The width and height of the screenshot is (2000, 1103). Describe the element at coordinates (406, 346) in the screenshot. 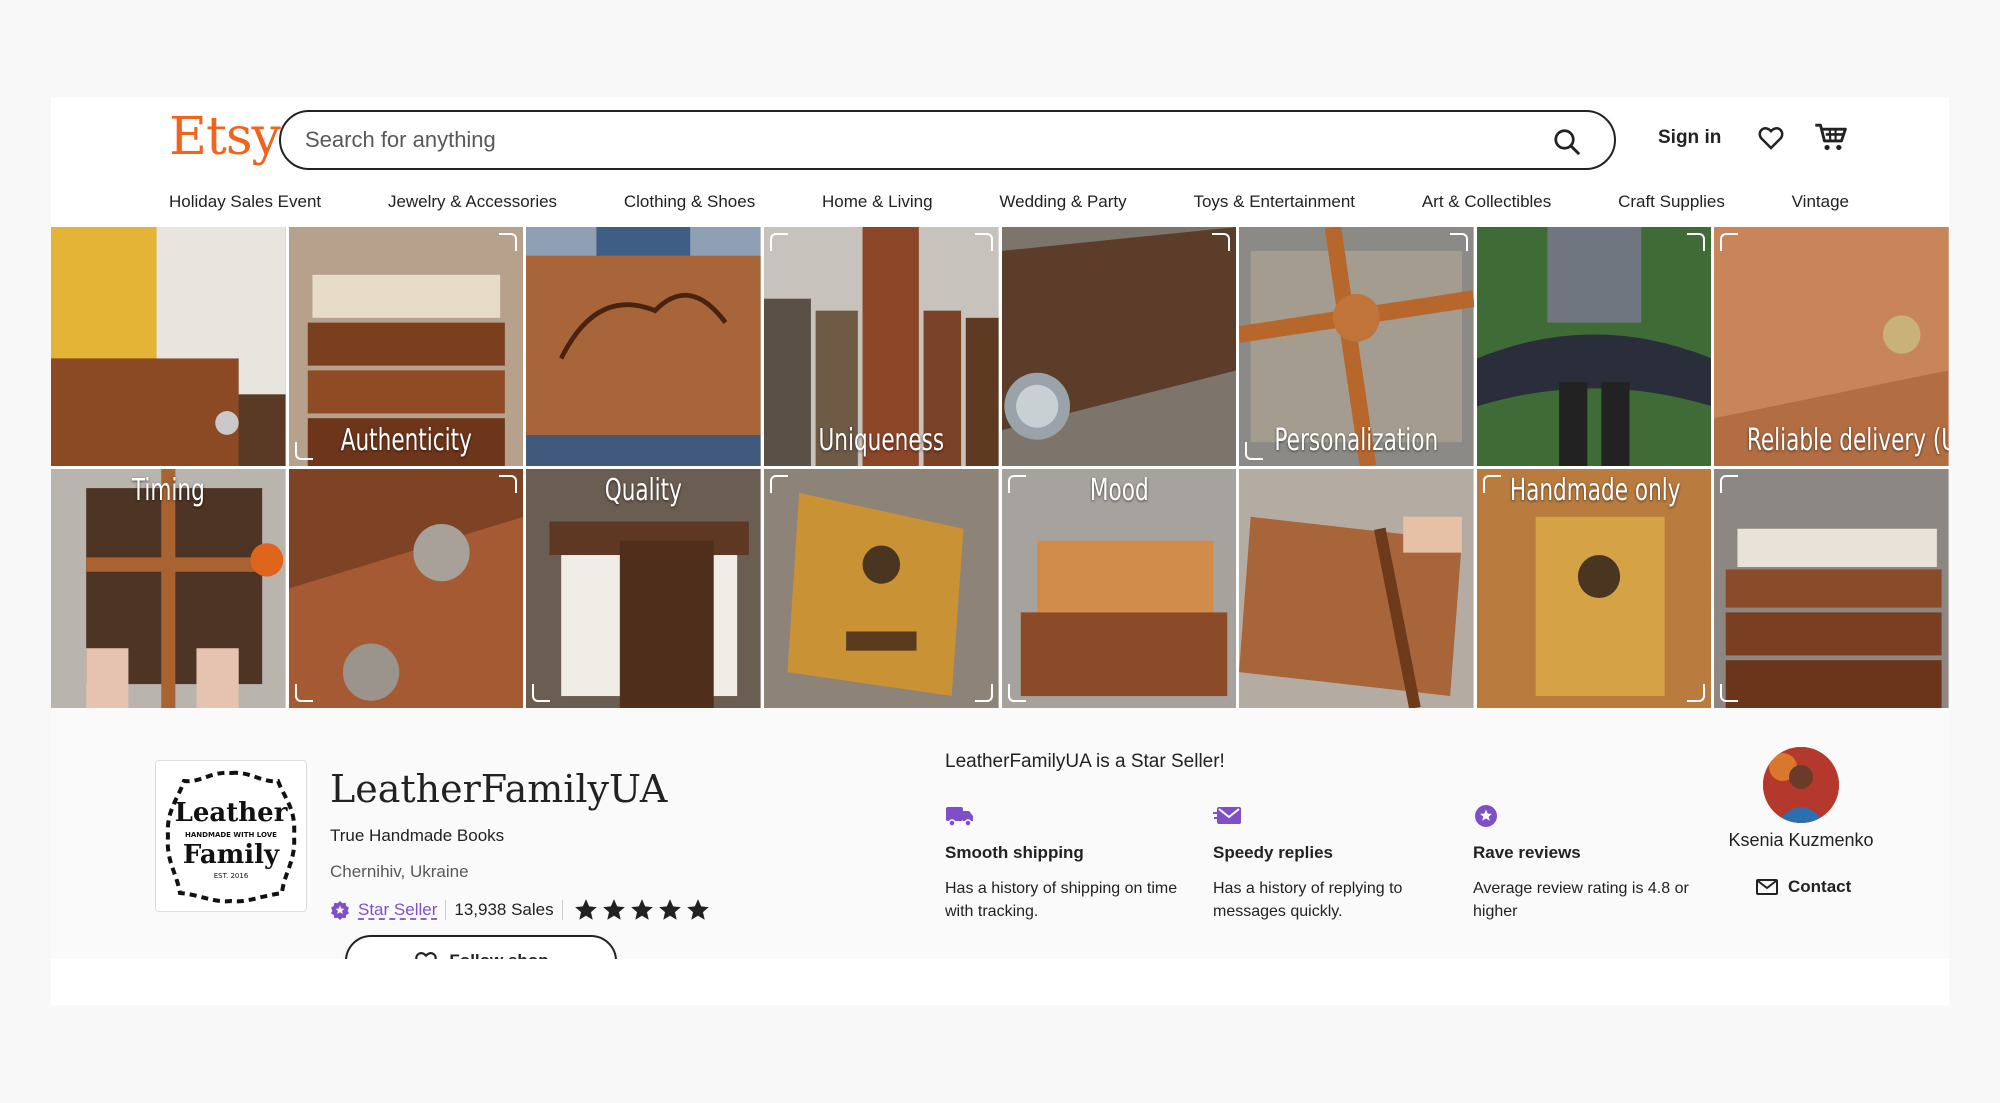

I see `banner-tile-authenticity: Authenticity` at that location.